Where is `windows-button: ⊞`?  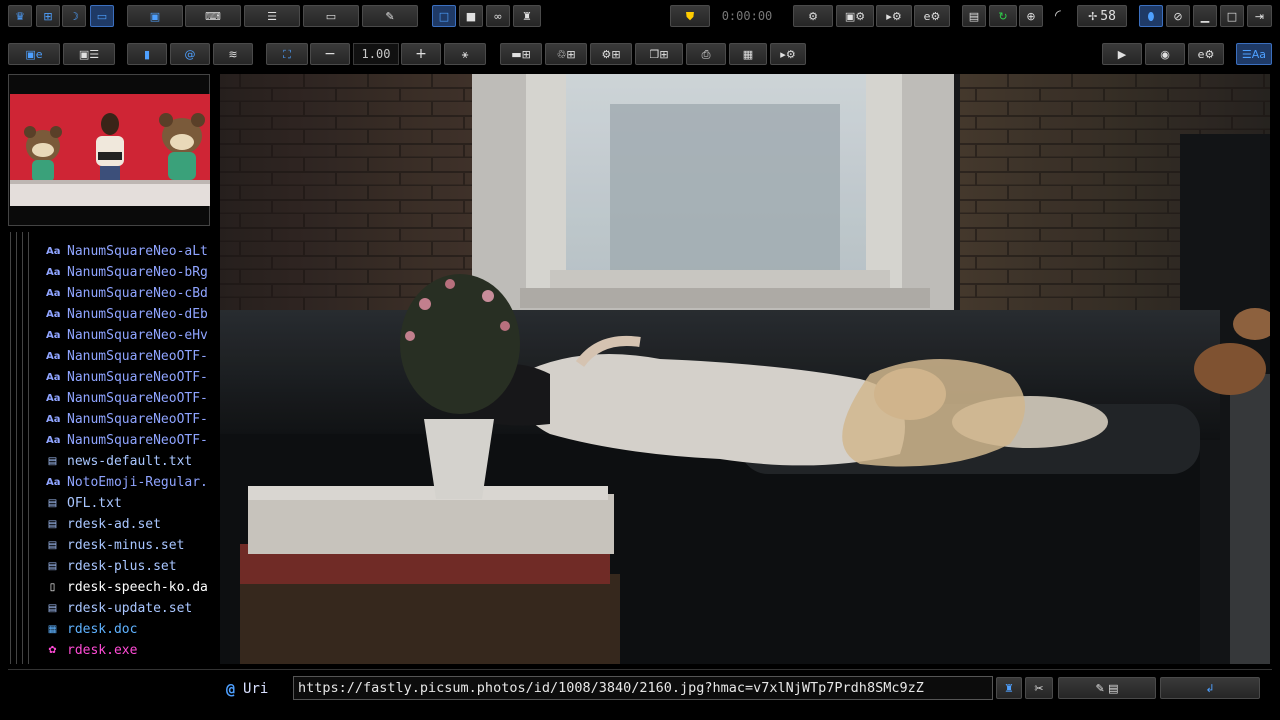
windows-button: ⊞ is located at coordinates (48, 16).